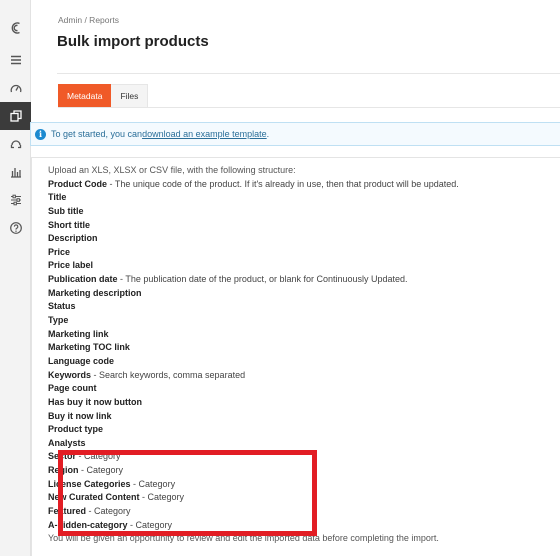 The width and height of the screenshot is (560, 556). Describe the element at coordinates (298, 226) in the screenshot. I see `field-row: Short title` at that location.